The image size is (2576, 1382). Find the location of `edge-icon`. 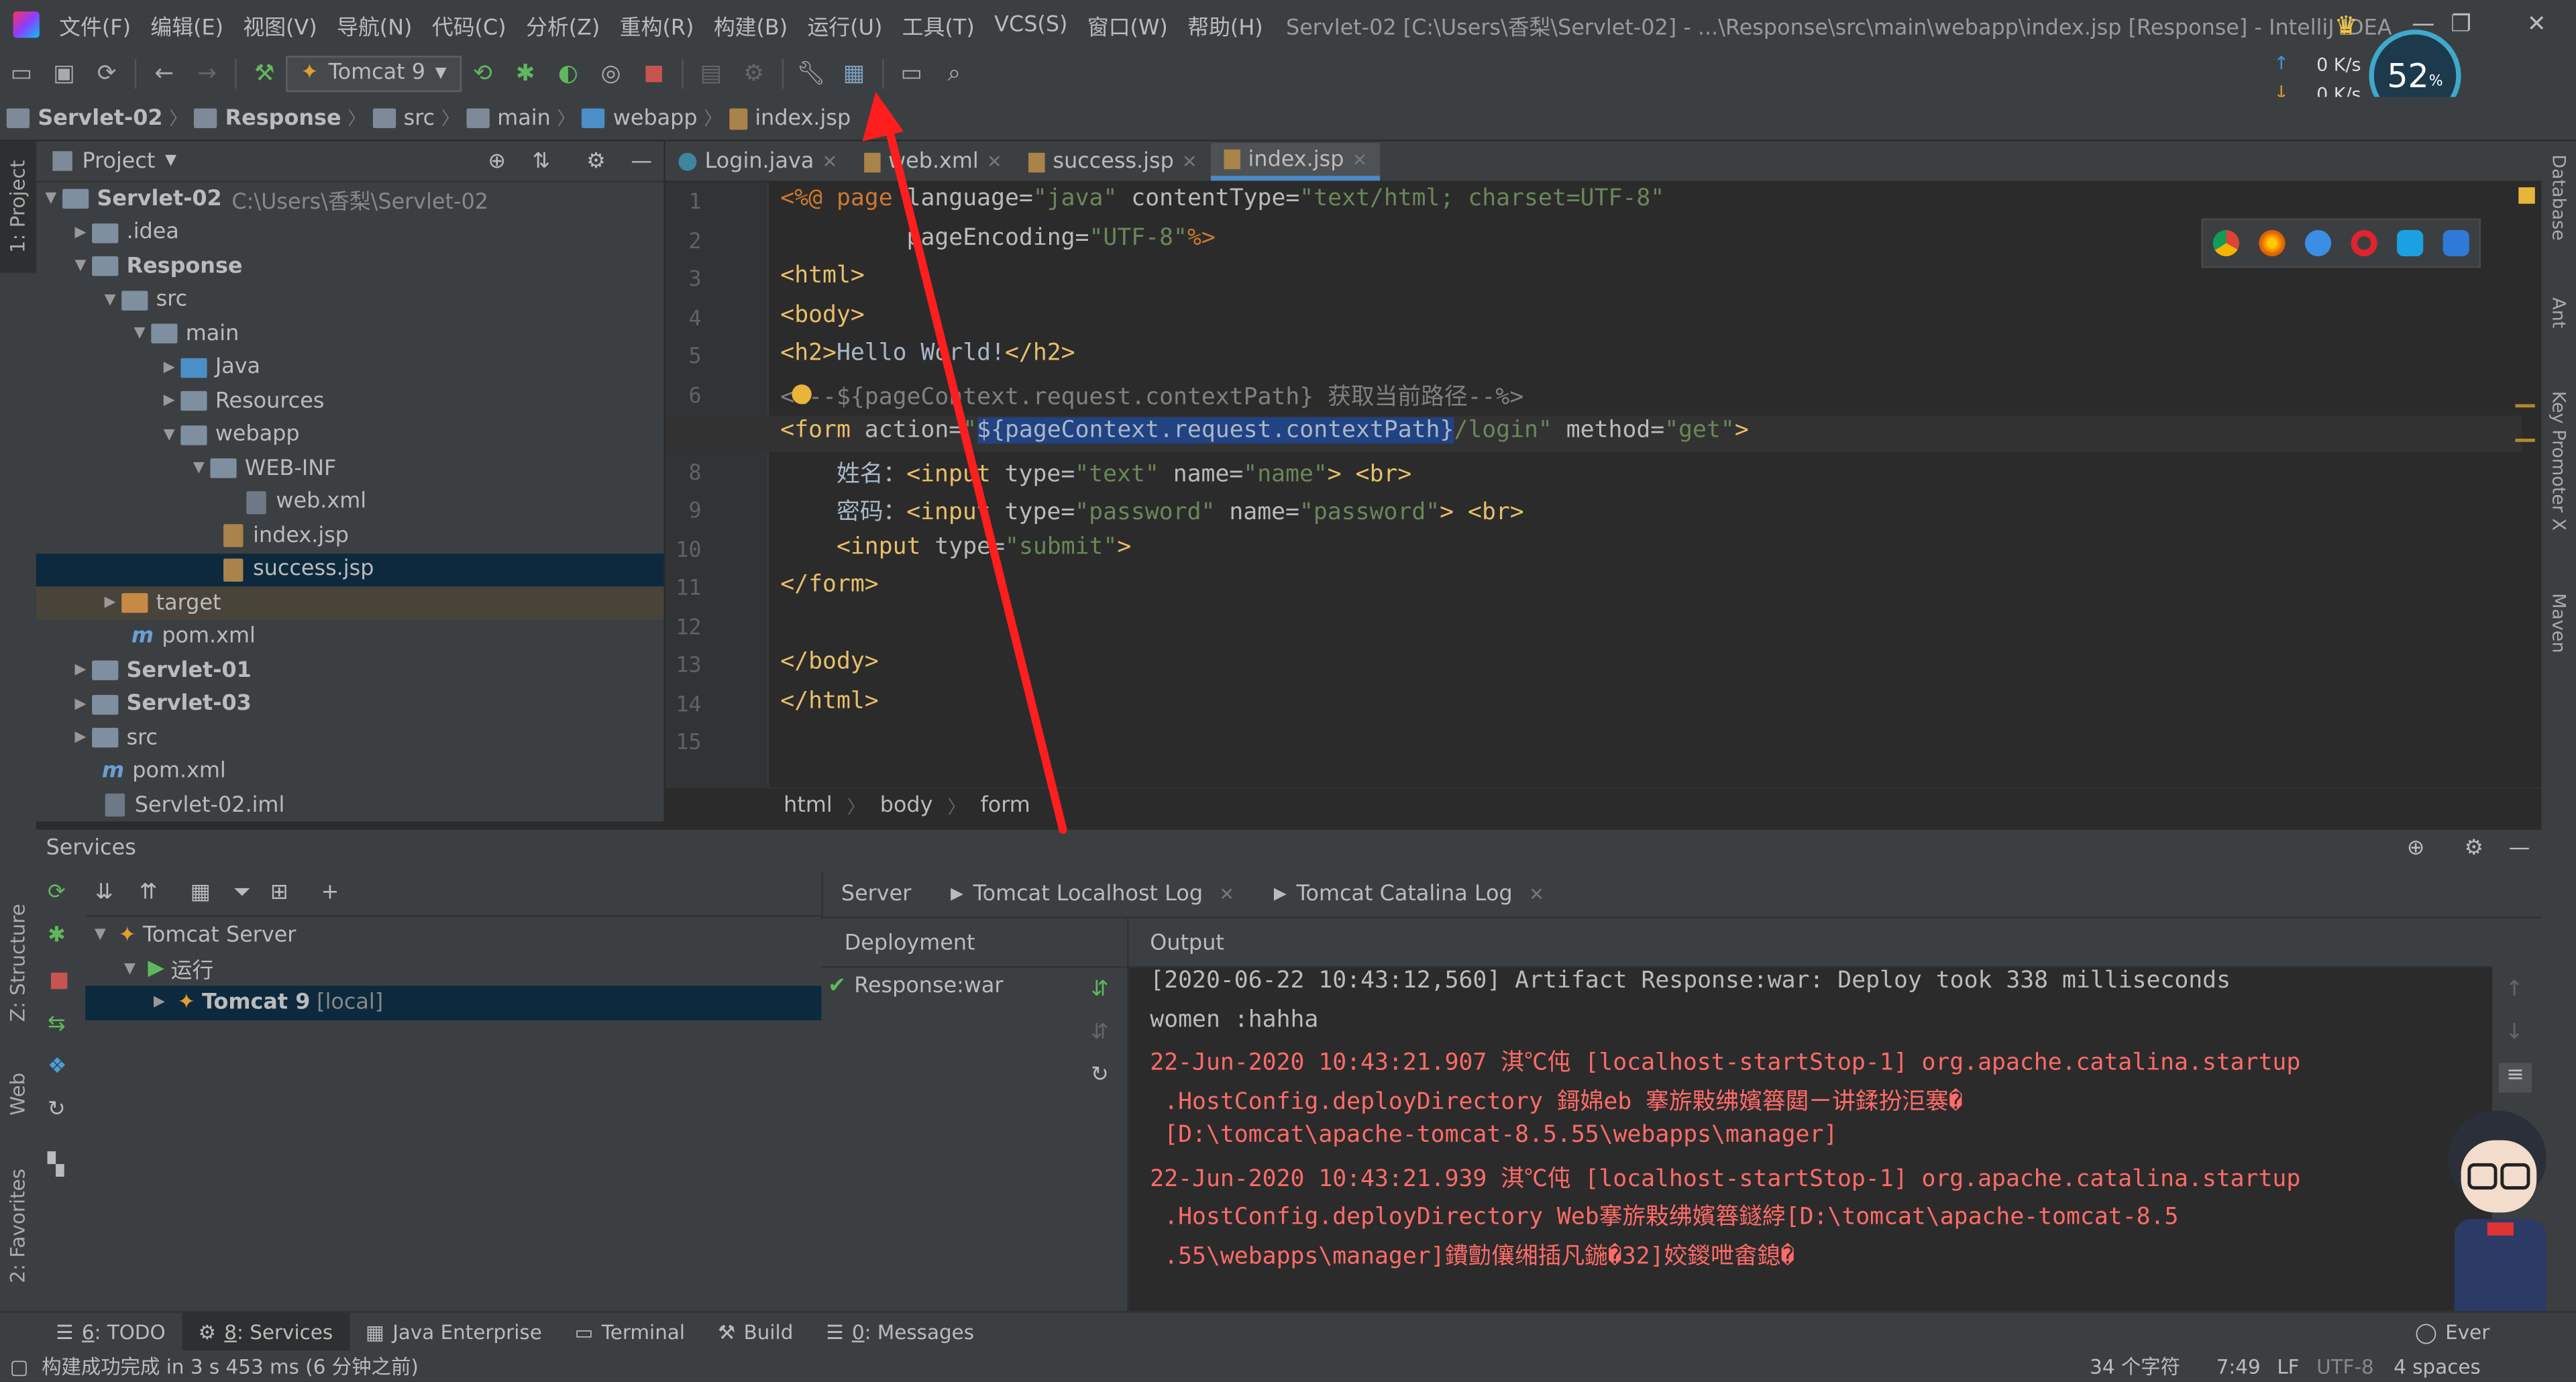

edge-icon is located at coordinates (2456, 243).